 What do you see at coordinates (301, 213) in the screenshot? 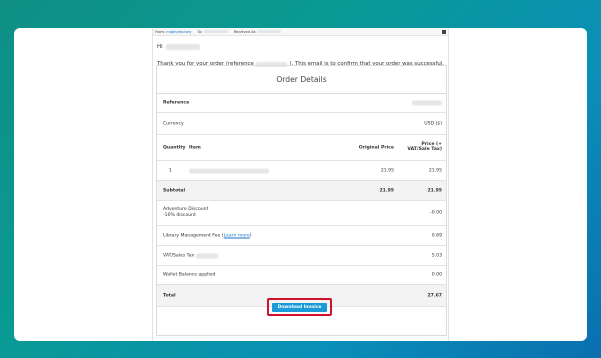
I see `discount-row: Adventure Discount -10% discount -0.00` at bounding box center [301, 213].